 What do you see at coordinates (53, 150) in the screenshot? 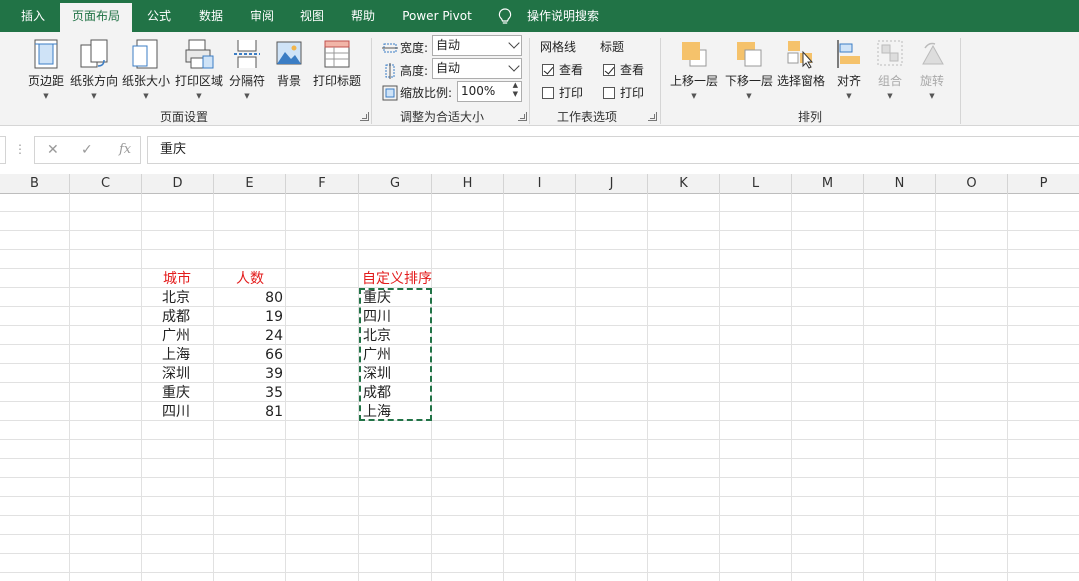
I see `cancel-icon: ✕` at bounding box center [53, 150].